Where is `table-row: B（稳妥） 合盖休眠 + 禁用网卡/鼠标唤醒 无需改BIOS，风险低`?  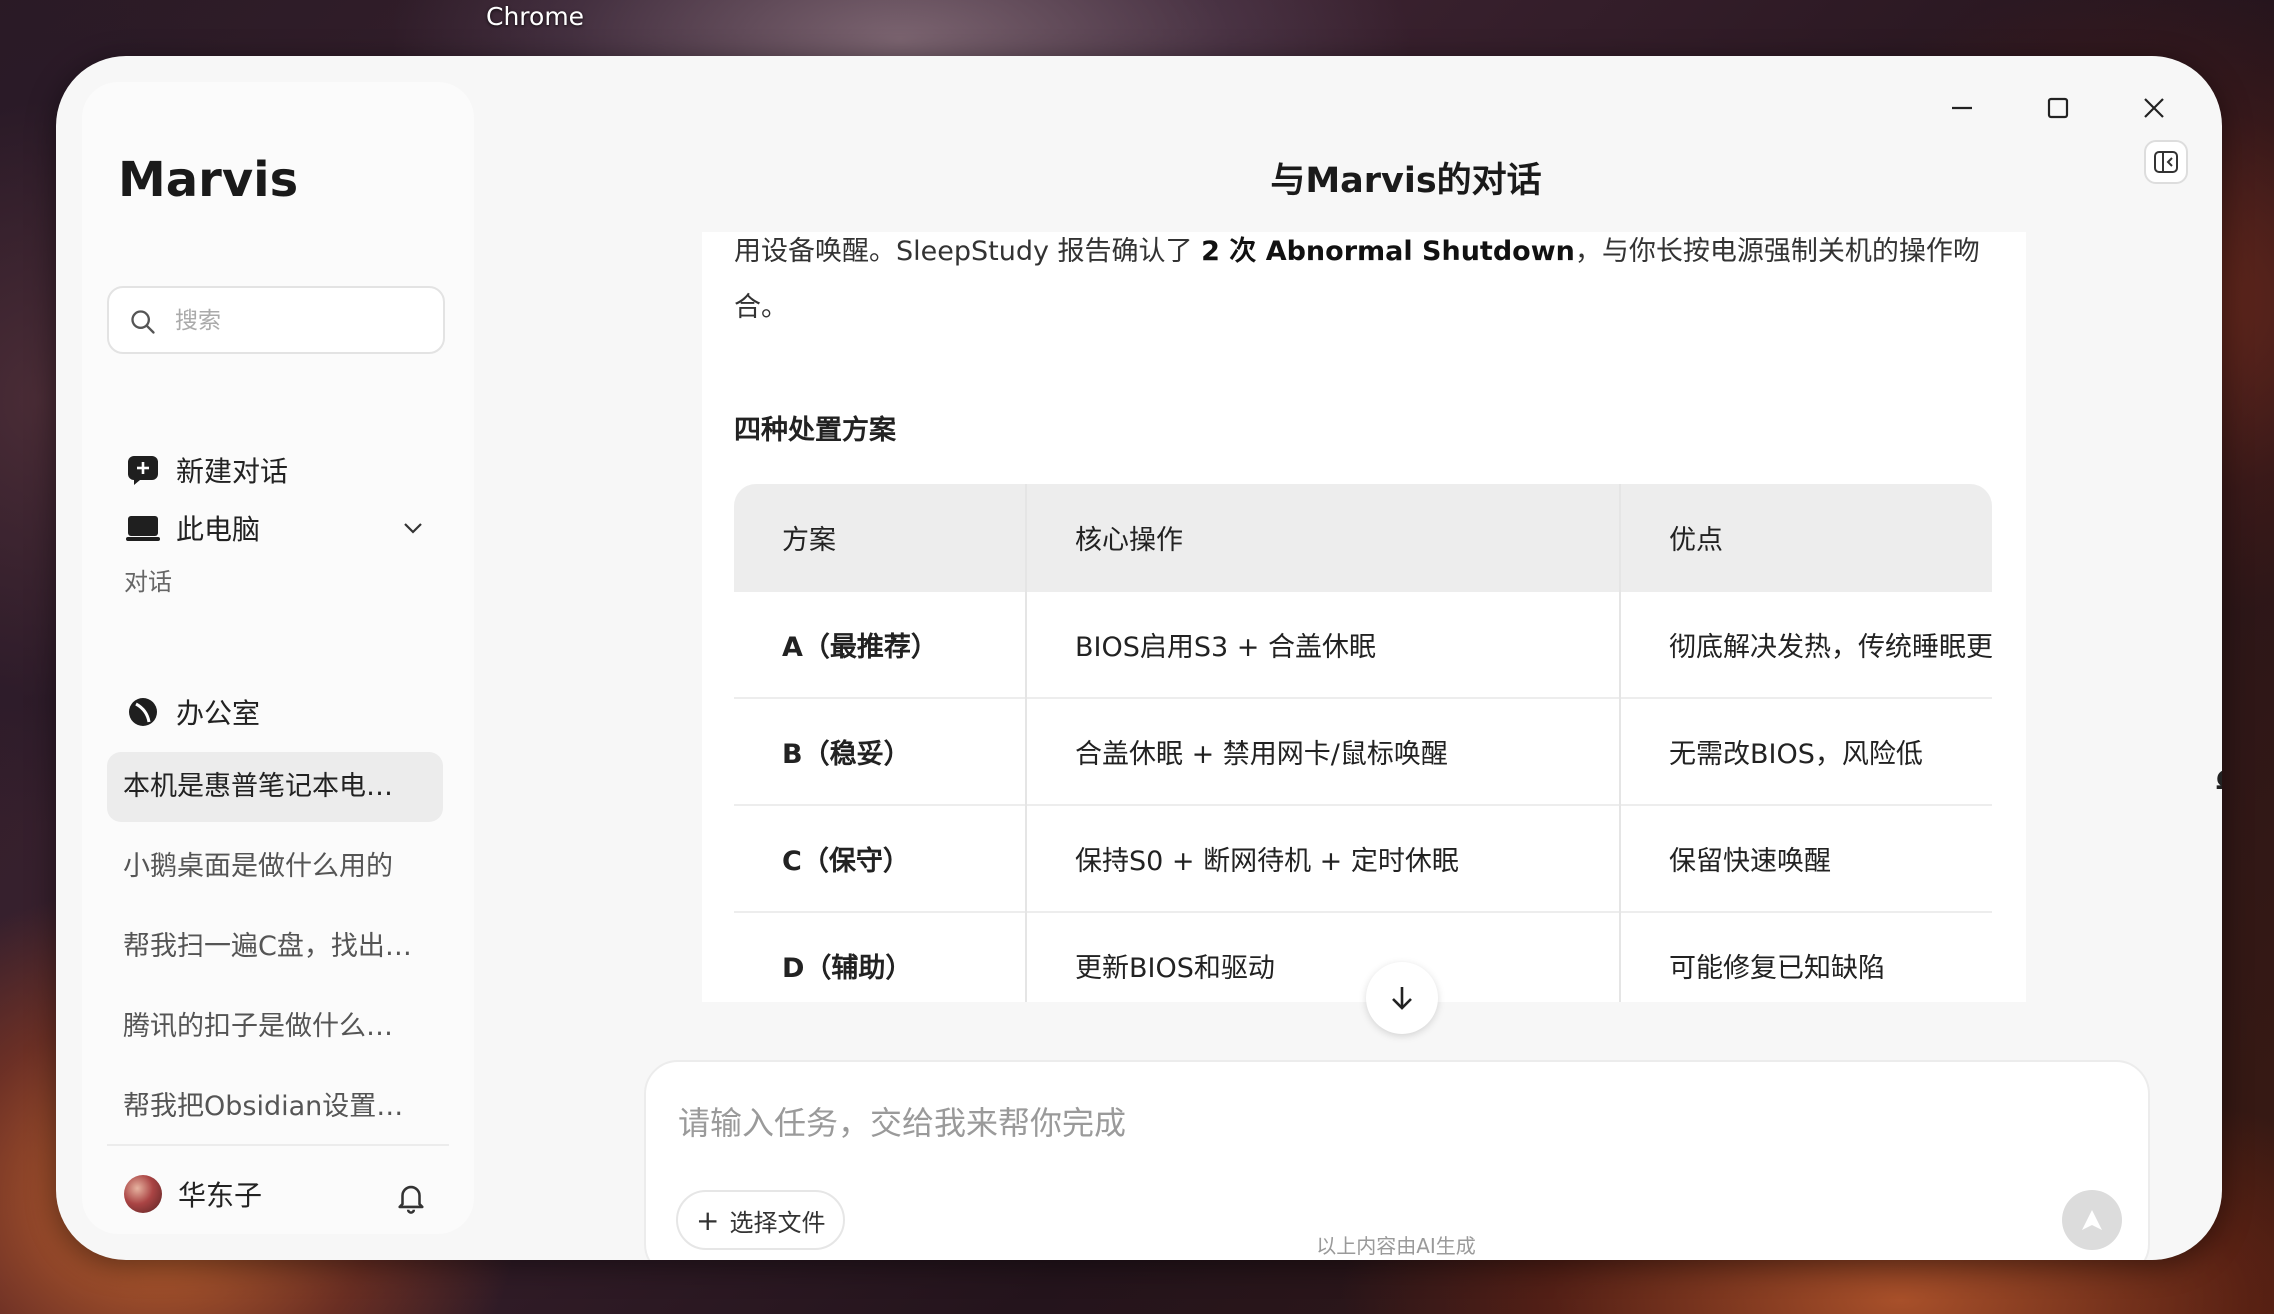
table-row: B（稳妥） 合盖休眠 + 禁用网卡/鼠标唤醒 无需改BIOS，风险低 is located at coordinates (1363, 751).